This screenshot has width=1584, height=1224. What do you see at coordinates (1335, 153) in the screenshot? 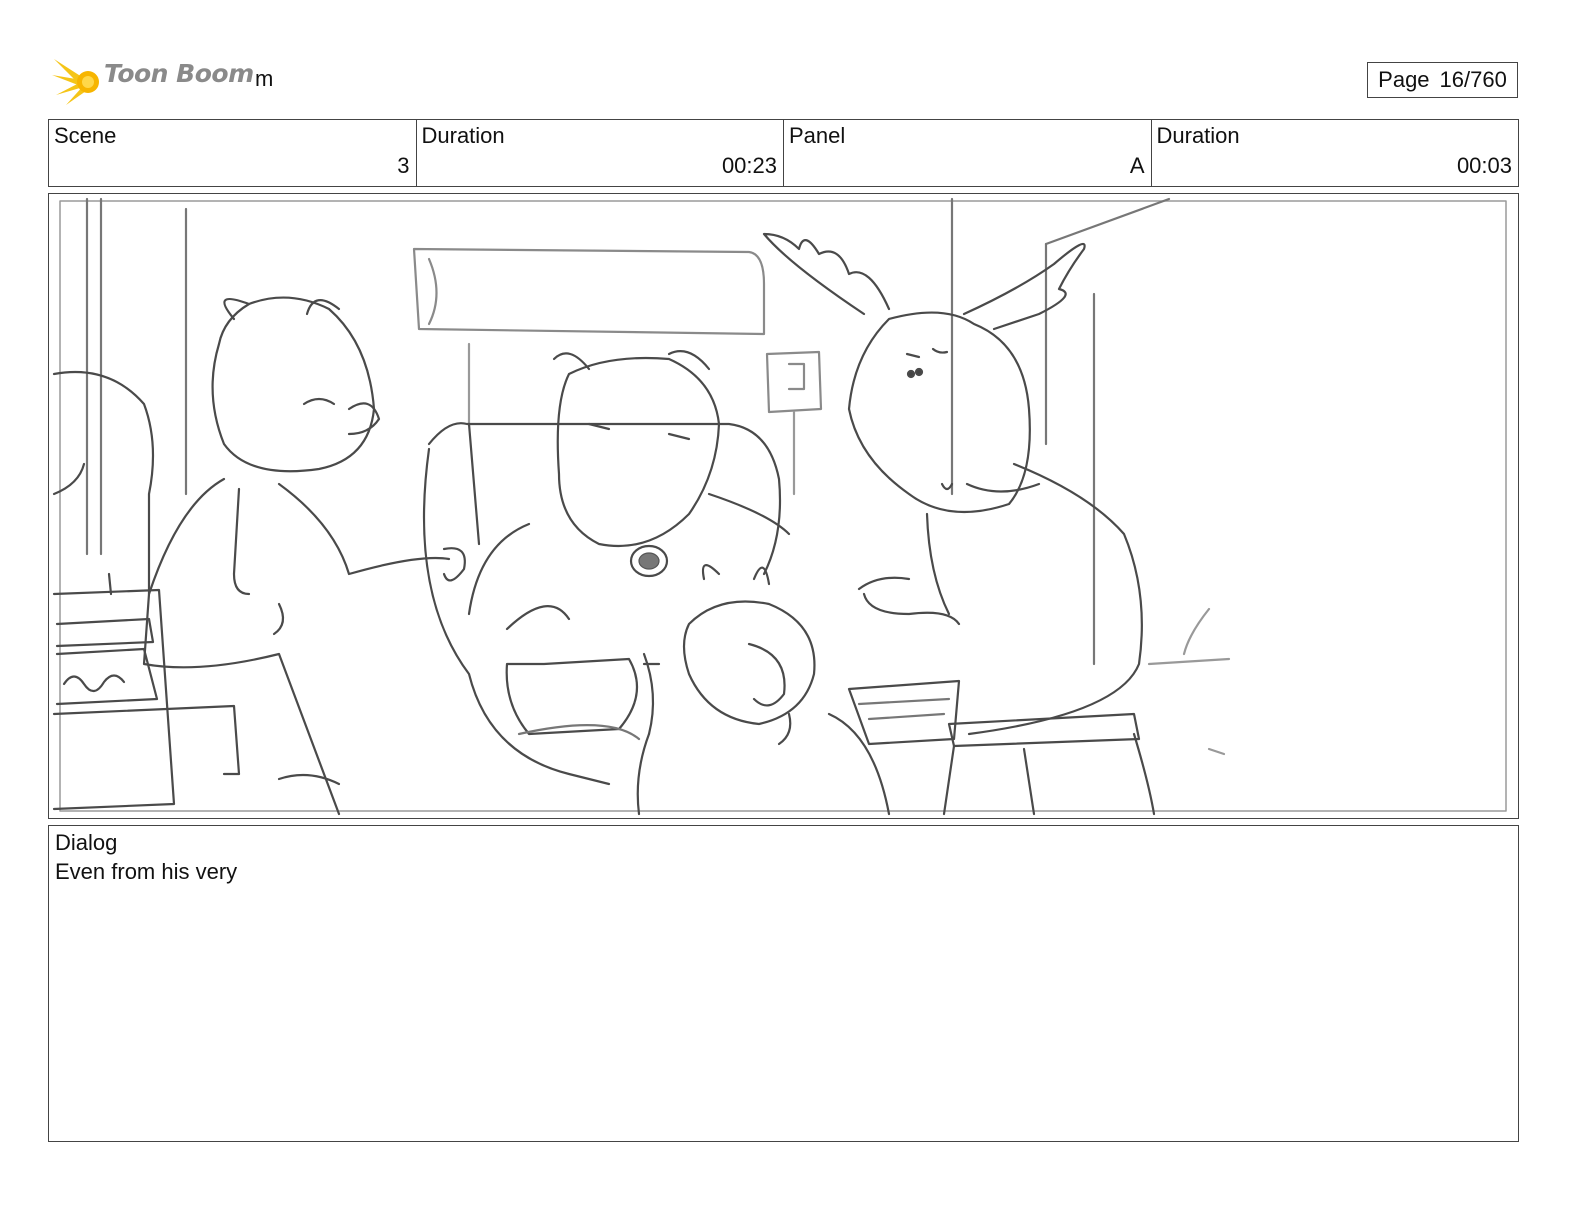
I see `panel-duration-cell: Duration 00:03` at bounding box center [1335, 153].